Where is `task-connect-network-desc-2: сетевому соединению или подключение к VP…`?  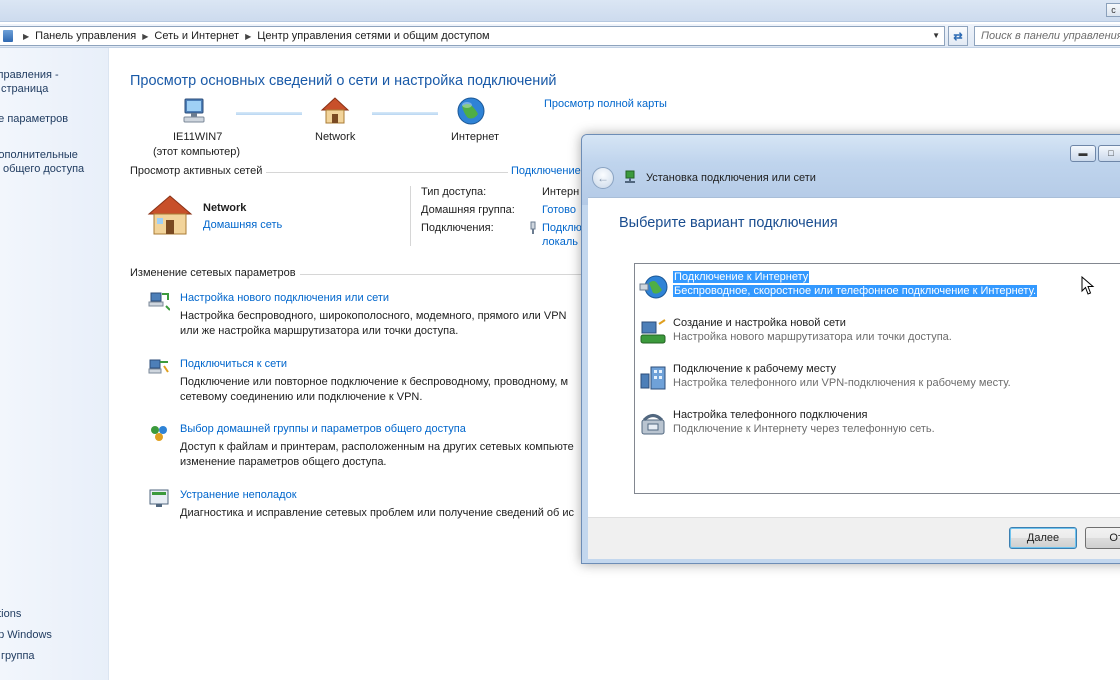 task-connect-network-desc-2: сетевому соединению или подключение к VP… is located at coordinates (301, 397).